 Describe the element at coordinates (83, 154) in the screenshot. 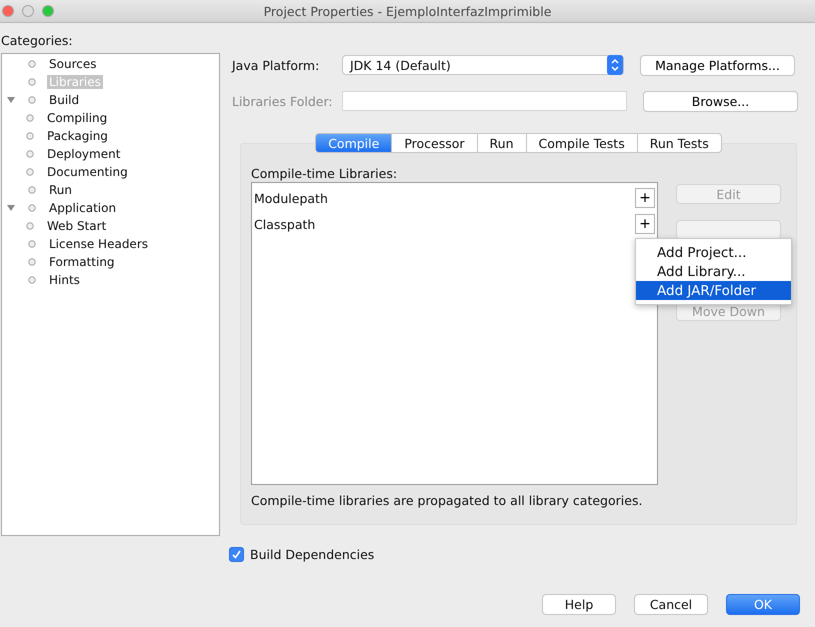

I see `tree-item: Deployment` at that location.